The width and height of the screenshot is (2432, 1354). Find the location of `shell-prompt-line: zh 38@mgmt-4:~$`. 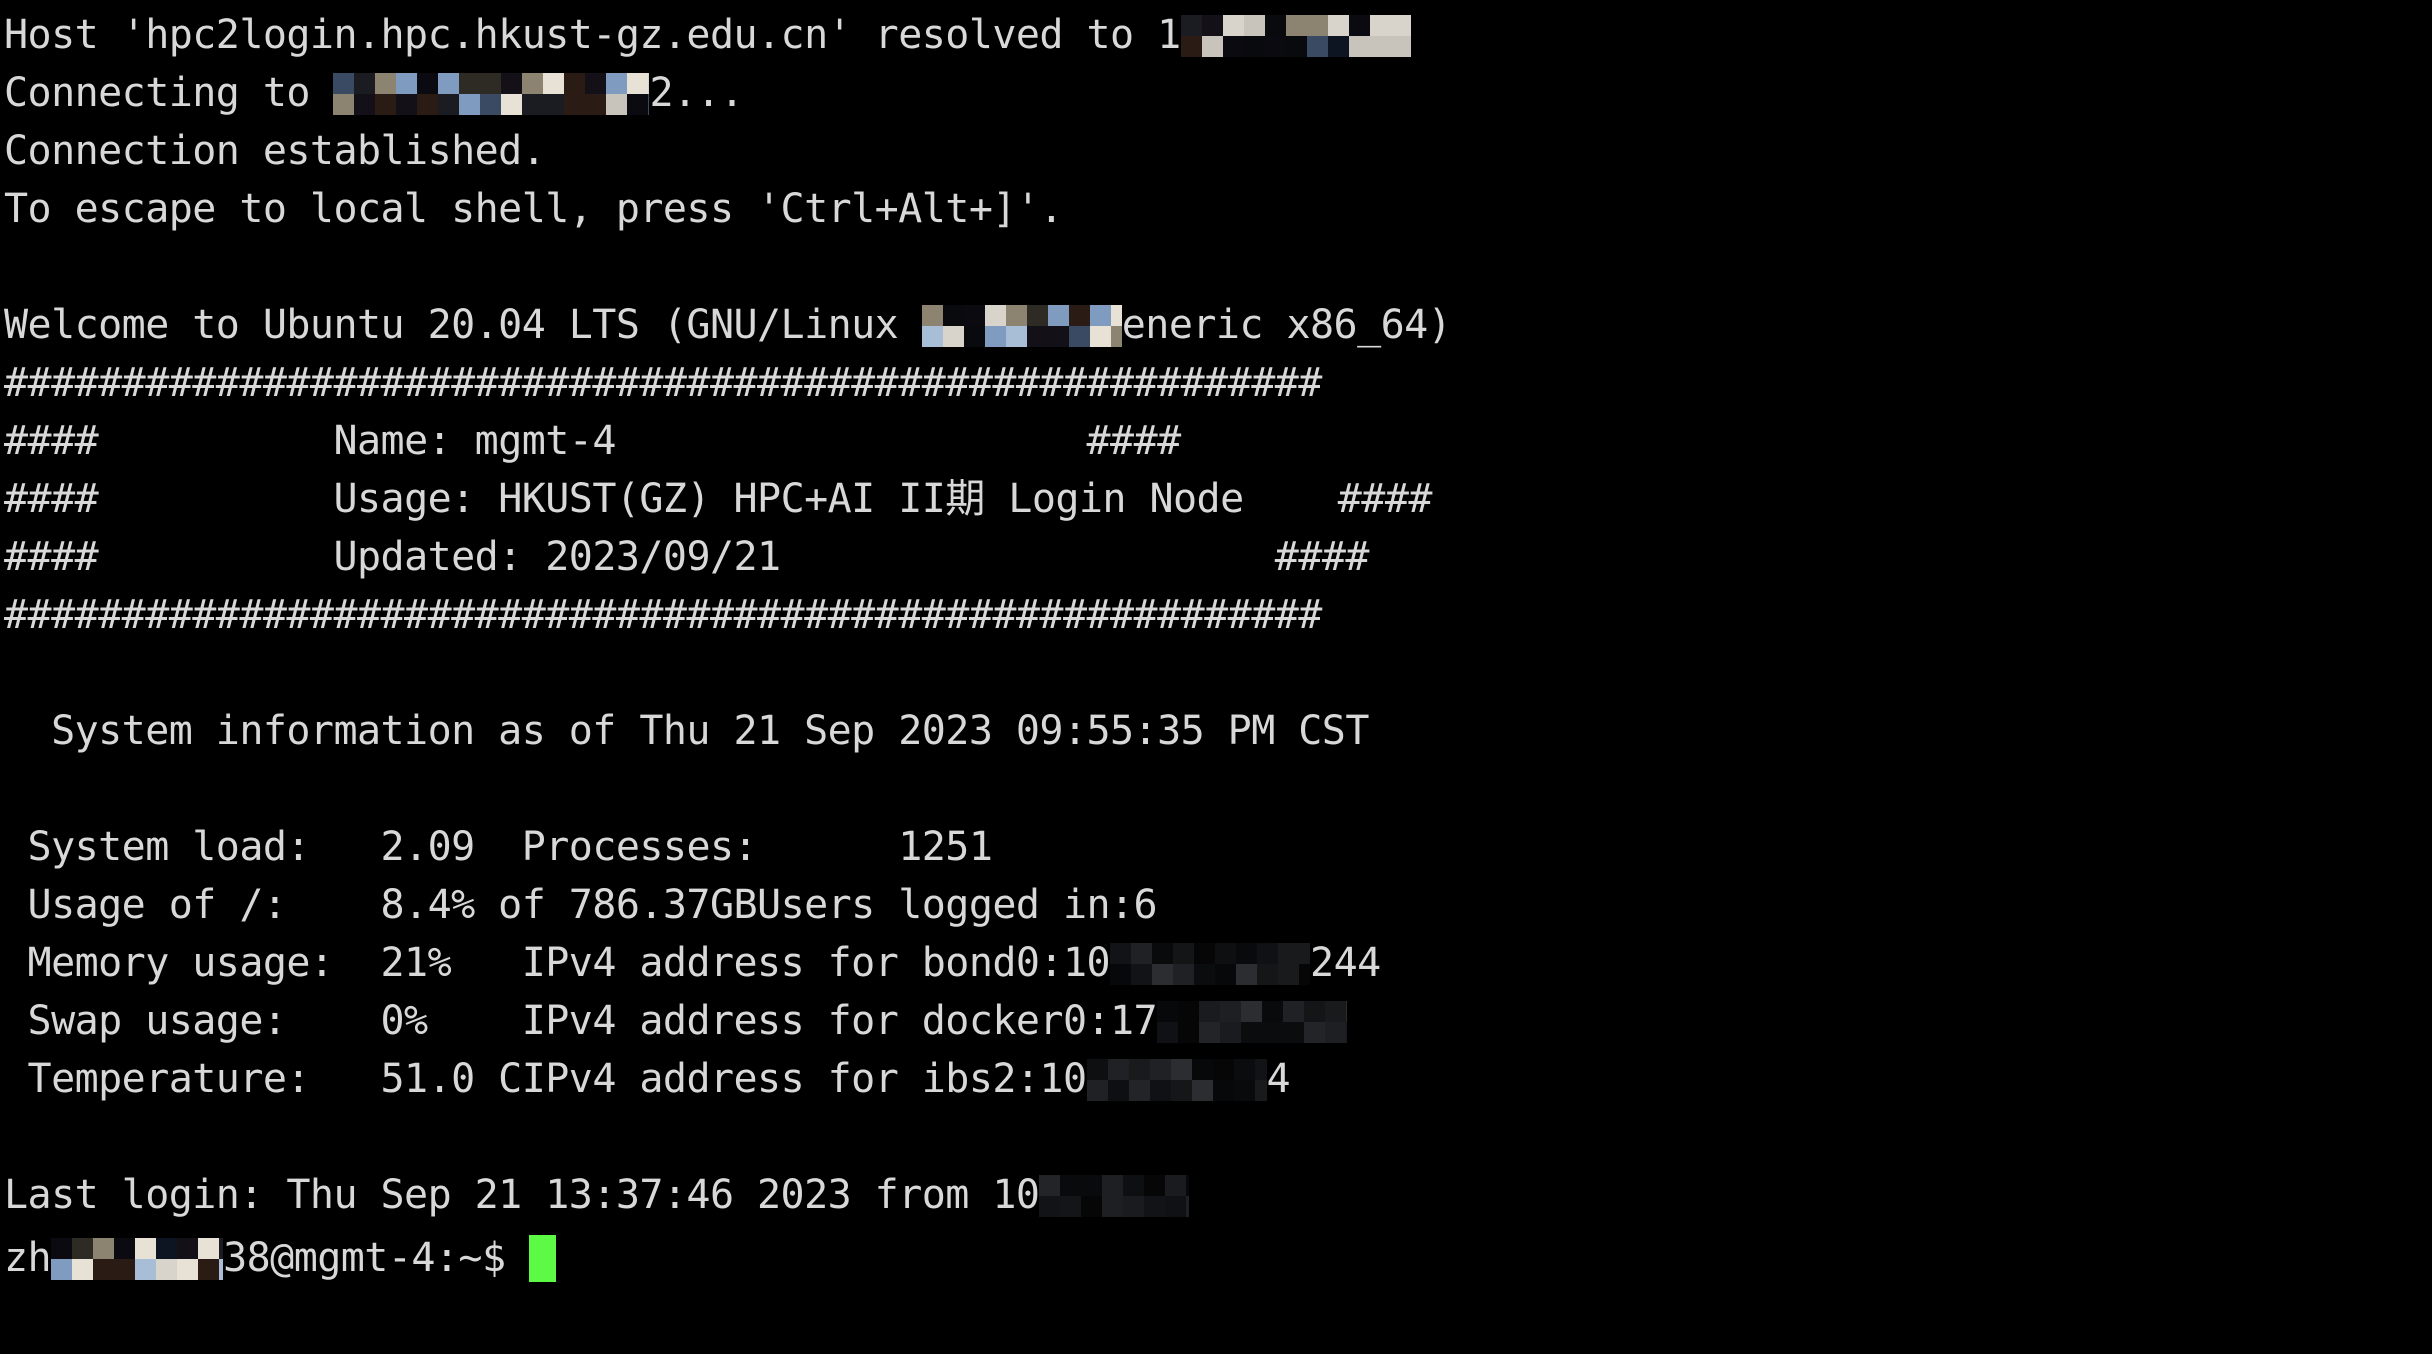

shell-prompt-line: zh 38@mgmt-4:~$ is located at coordinates (1216, 1253).